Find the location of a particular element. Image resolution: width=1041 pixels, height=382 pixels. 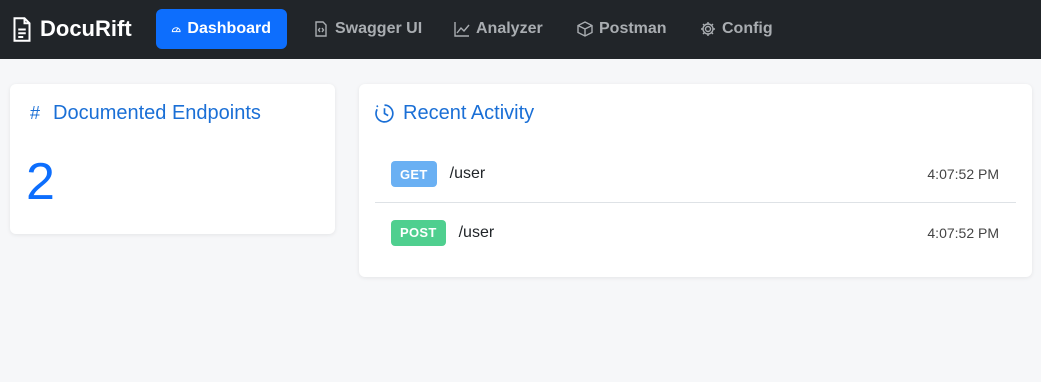

nav-dashboard: Dashboard is located at coordinates (221, 29).